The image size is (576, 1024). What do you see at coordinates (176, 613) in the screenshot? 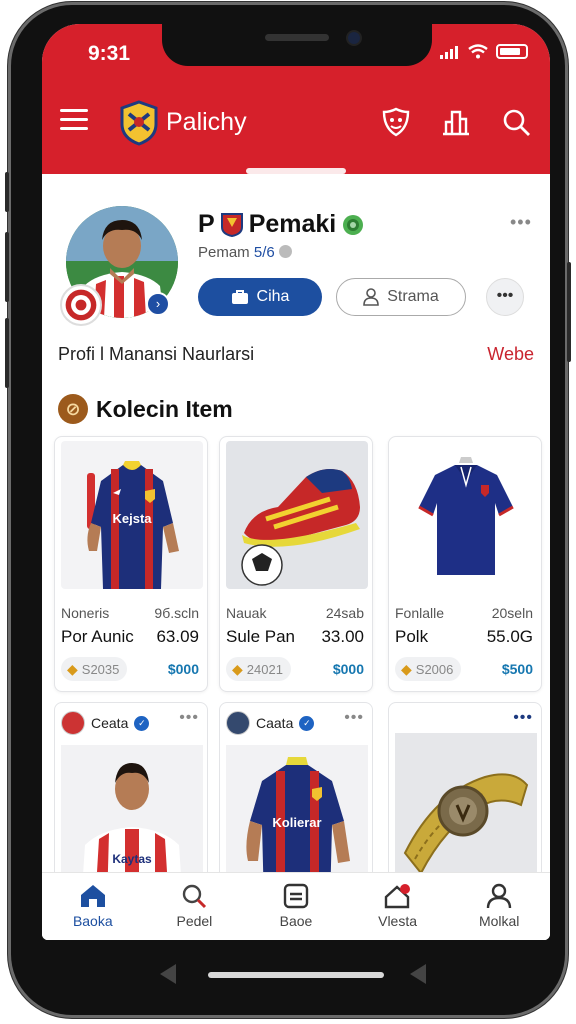
I see `item-sizes: 9б.scln` at bounding box center [176, 613].